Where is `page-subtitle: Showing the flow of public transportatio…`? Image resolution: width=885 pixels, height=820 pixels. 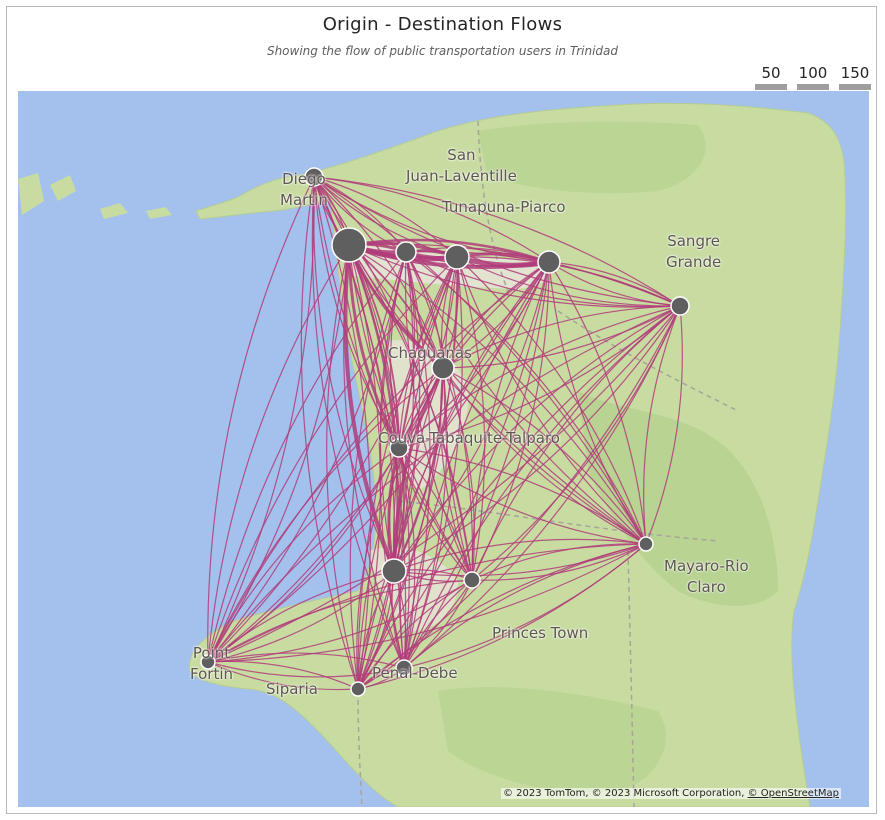 page-subtitle: Showing the flow of public transportatio… is located at coordinates (442, 51).